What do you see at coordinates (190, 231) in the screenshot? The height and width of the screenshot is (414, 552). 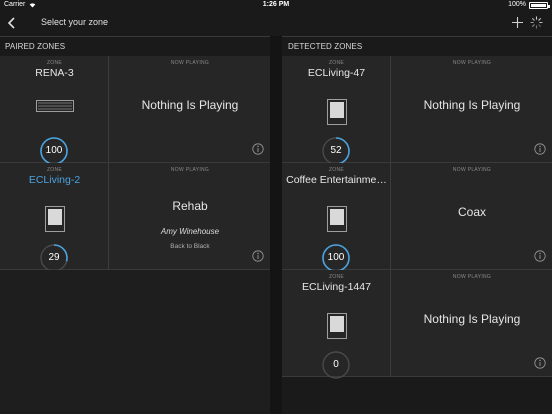 I see `track-artist: Amy Winehouse` at bounding box center [190, 231].